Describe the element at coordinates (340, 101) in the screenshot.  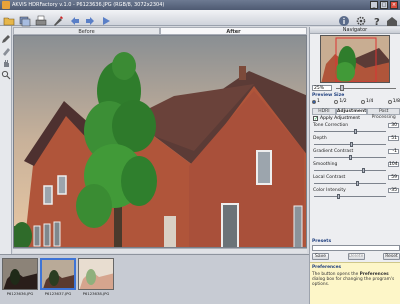
I see `preview-option-1-2: 1/2` at that location.